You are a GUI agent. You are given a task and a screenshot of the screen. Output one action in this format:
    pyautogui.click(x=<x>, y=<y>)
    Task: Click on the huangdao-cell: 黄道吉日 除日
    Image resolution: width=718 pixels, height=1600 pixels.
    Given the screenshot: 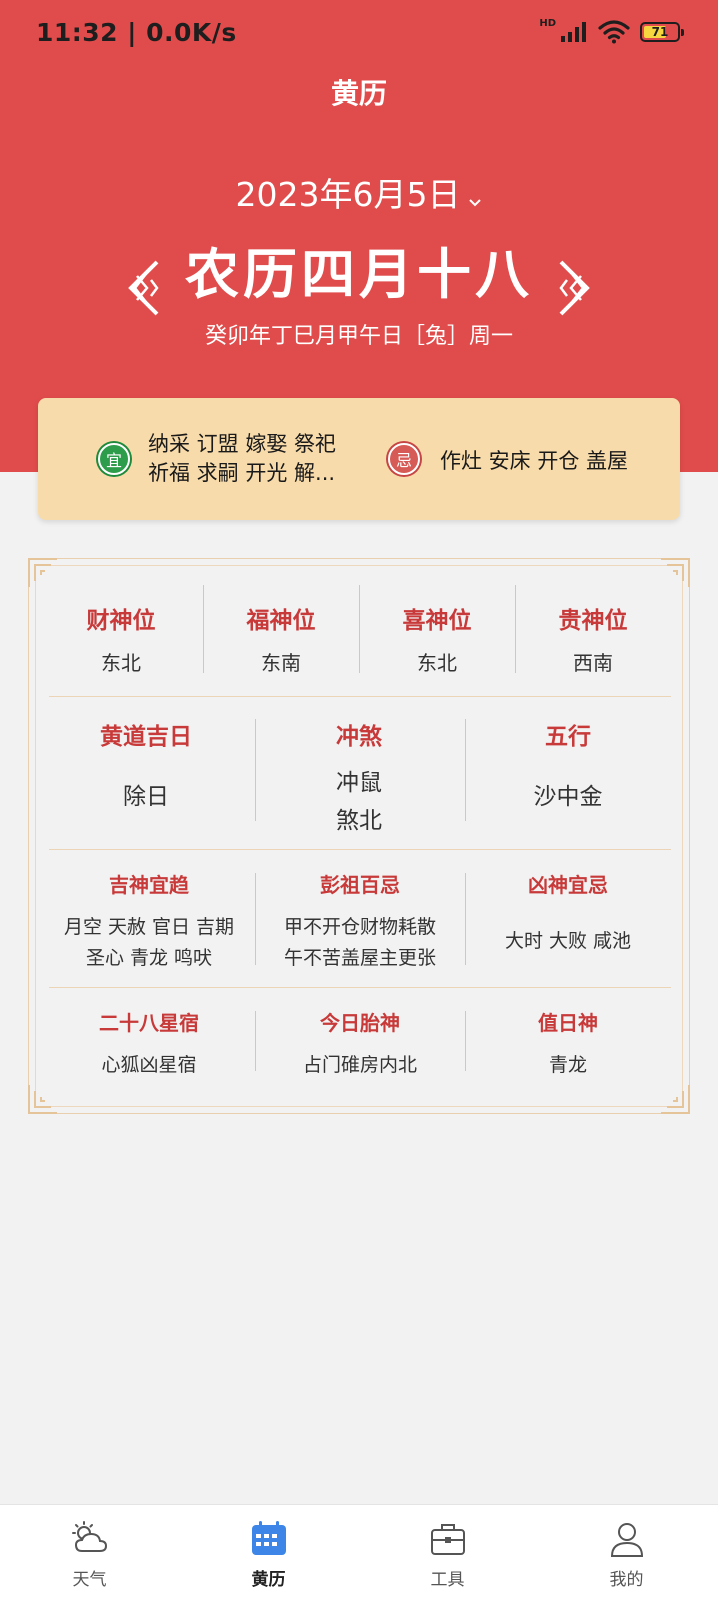 What is the action you would take?
    pyautogui.click(x=146, y=767)
    